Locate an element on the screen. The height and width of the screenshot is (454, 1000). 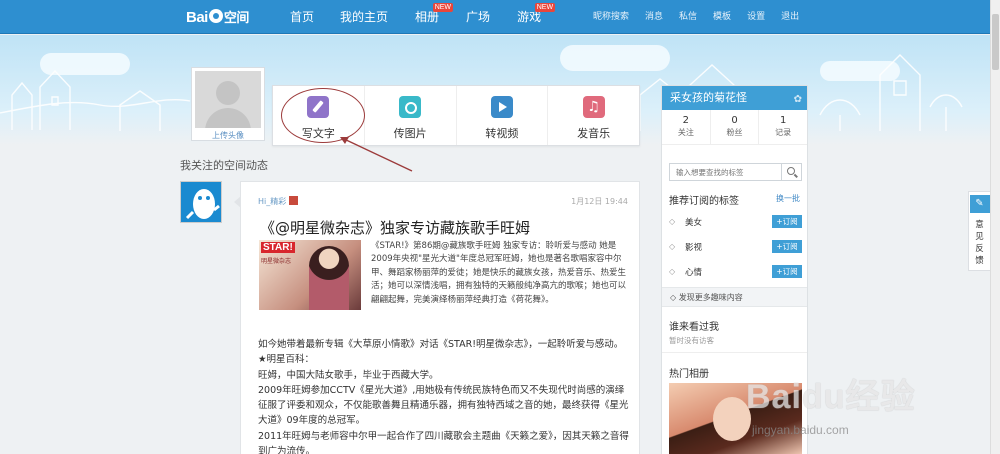
watermark-logo-text: Baidu经验 is located at coordinates (831, 397).